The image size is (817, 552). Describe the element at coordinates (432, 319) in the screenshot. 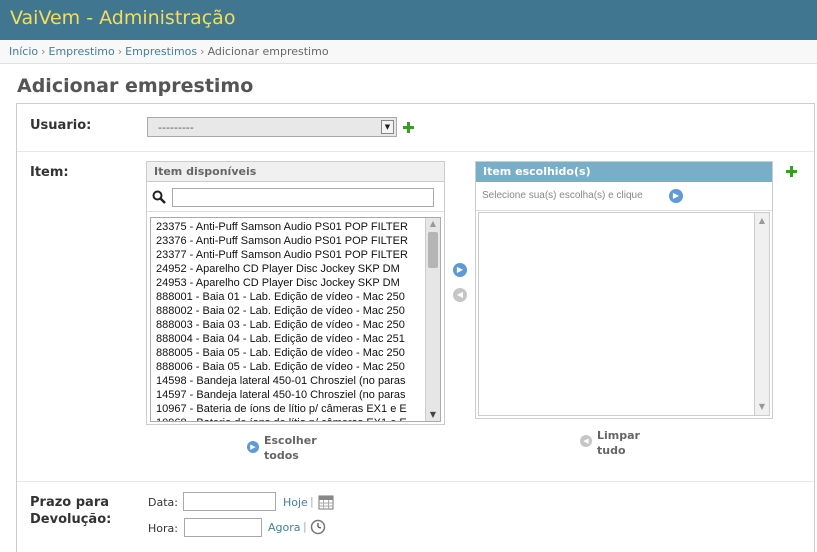

I see `available-scrollbar: ▲ ▼` at that location.